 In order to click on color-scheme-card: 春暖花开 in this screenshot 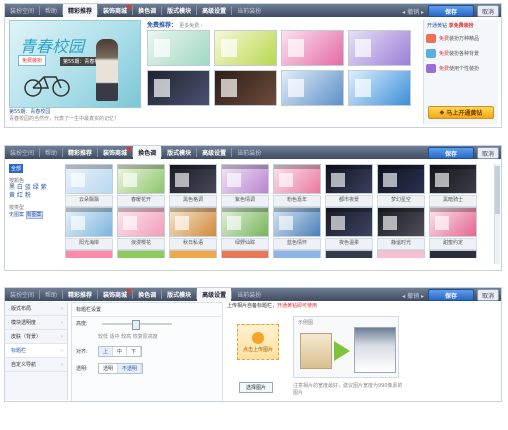, I will do `click(141, 185)`.